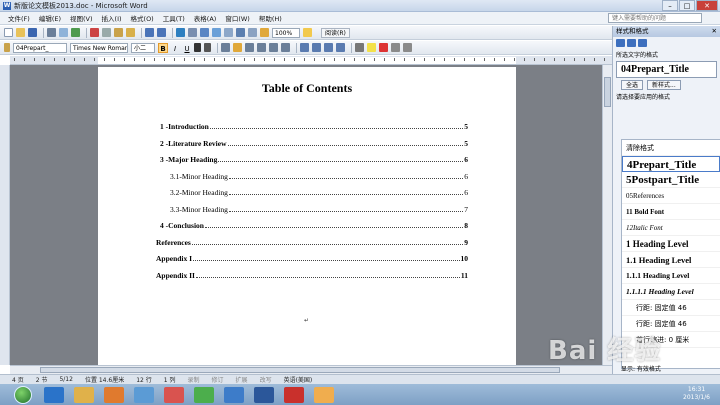  What do you see at coordinates (607, 92) in the screenshot?
I see `vertical-scroll-thumb` at bounding box center [607, 92].